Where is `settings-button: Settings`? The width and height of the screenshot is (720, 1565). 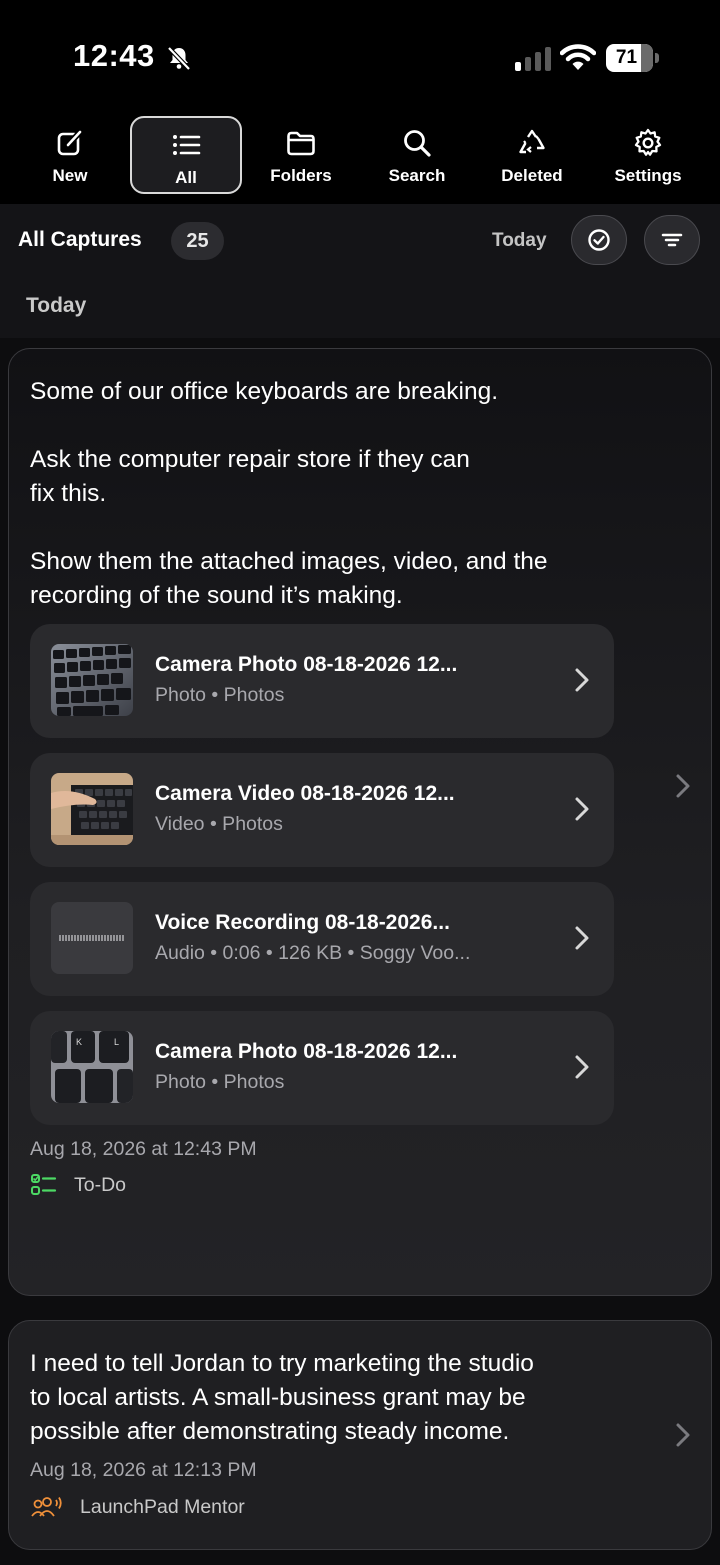
settings-button: Settings is located at coordinates (648, 155).